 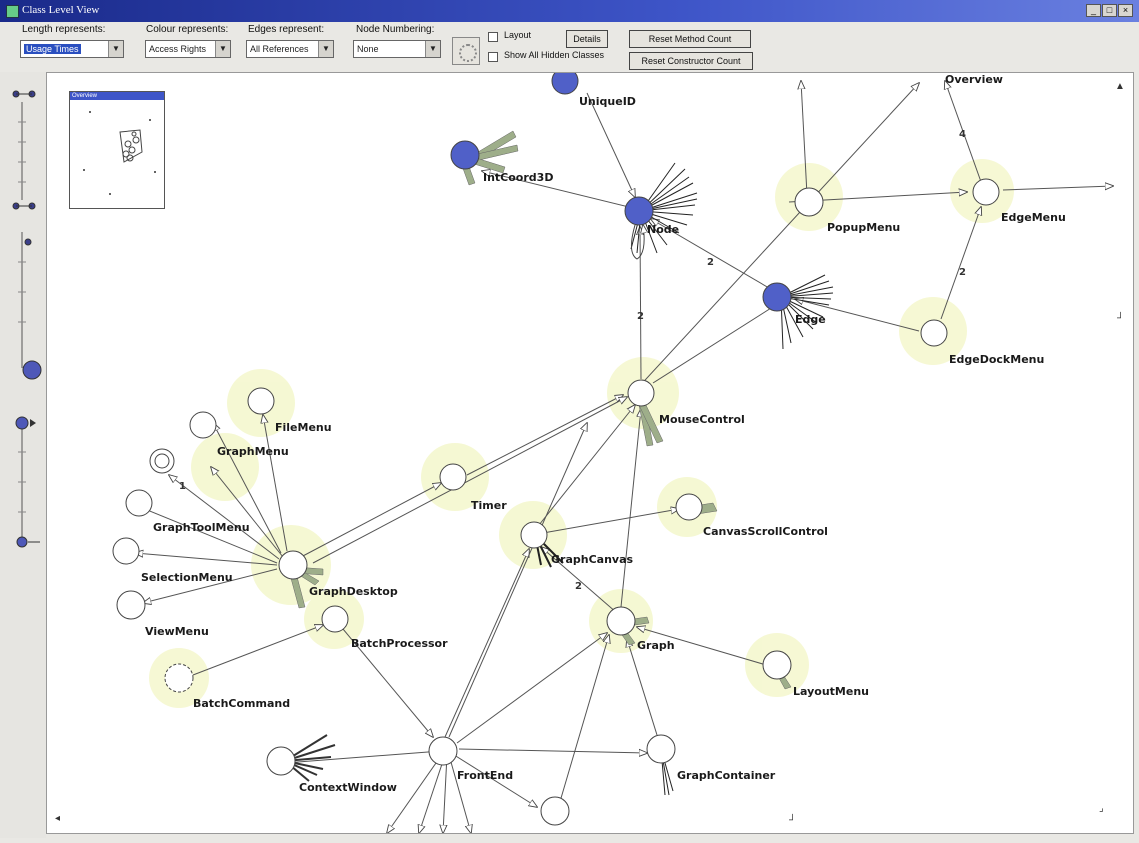 I want to click on label-uniqueid: UniqueID, so click(x=607, y=101).